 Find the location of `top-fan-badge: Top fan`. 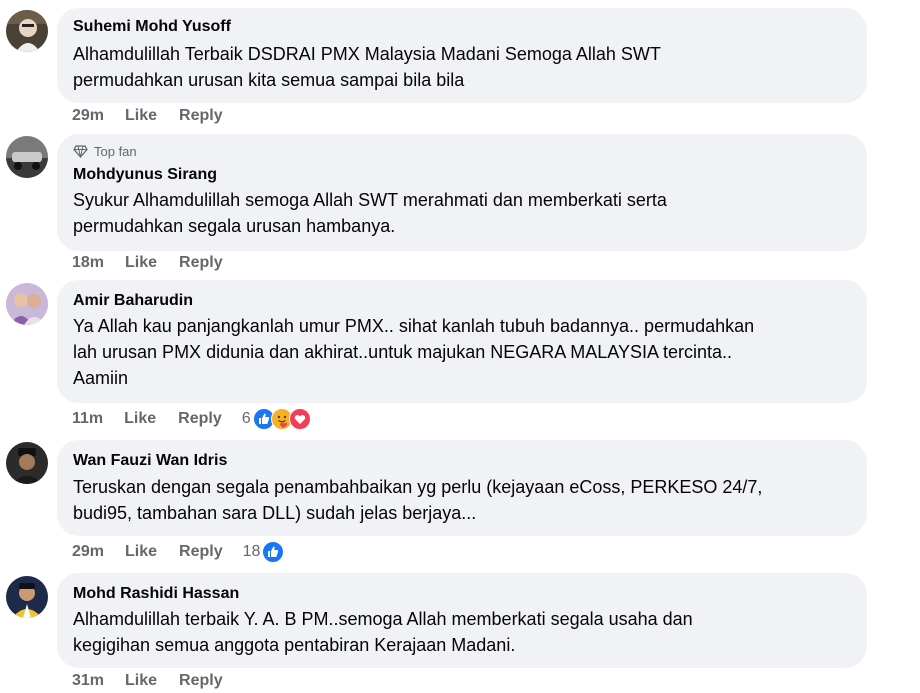

top-fan-badge: Top fan is located at coordinates (105, 151).